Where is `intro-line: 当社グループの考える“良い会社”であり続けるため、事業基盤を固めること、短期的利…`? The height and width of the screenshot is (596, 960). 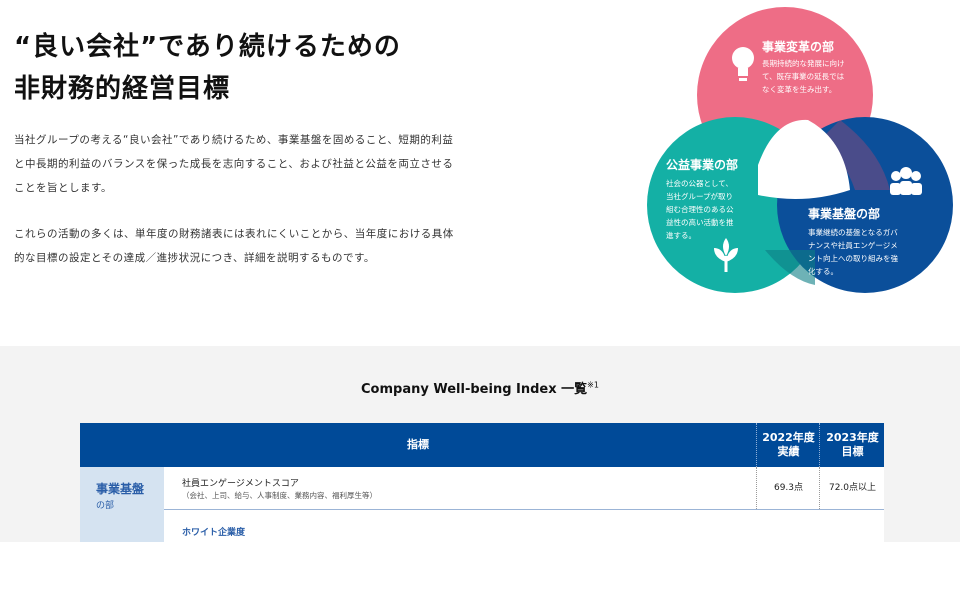 intro-line: 当社グループの考える“良い会社”であり続けるため、事業基盤を固めること、短期的利… is located at coordinates (234, 140).